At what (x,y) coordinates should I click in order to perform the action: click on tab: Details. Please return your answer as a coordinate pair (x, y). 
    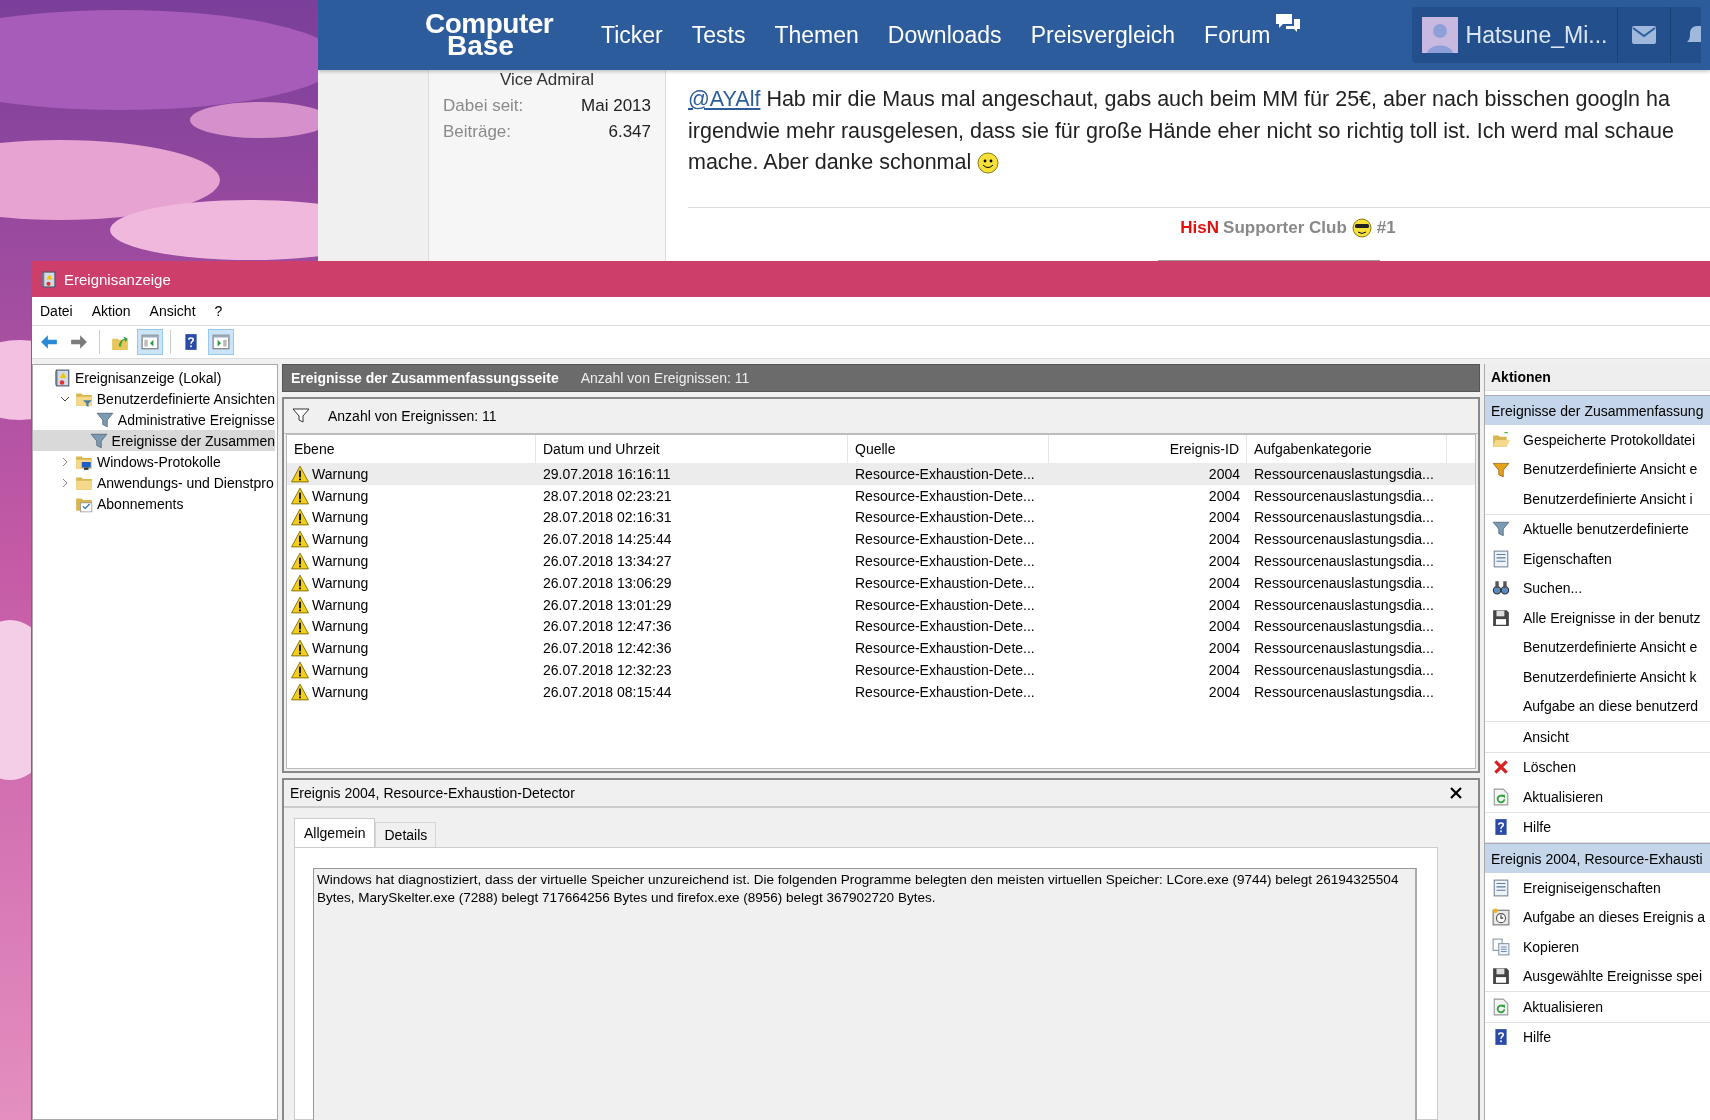
    Looking at the image, I should click on (406, 834).